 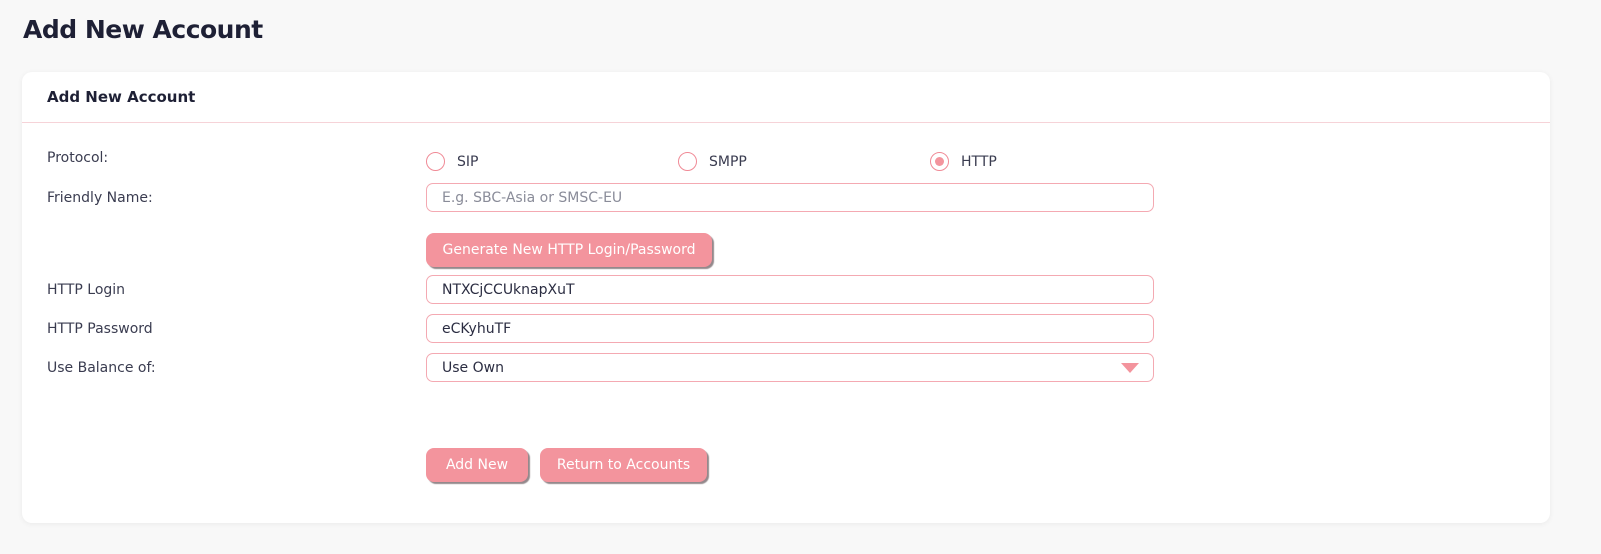 What do you see at coordinates (790, 367) in the screenshot?
I see `use-balance-select: Use Own` at bounding box center [790, 367].